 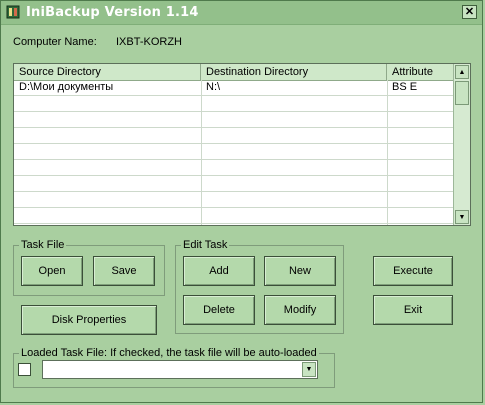 I want to click on scroll-down-button: ▼, so click(x=462, y=217).